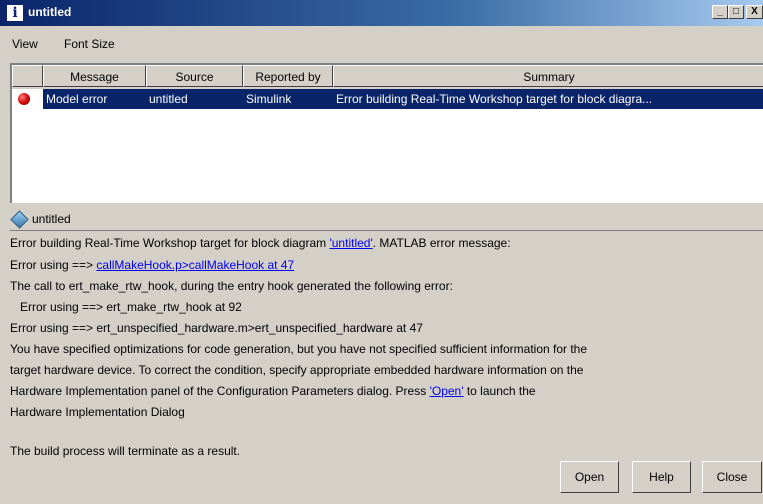 Image resolution: width=763 pixels, height=504 pixels. I want to click on open-button: Open, so click(589, 477).